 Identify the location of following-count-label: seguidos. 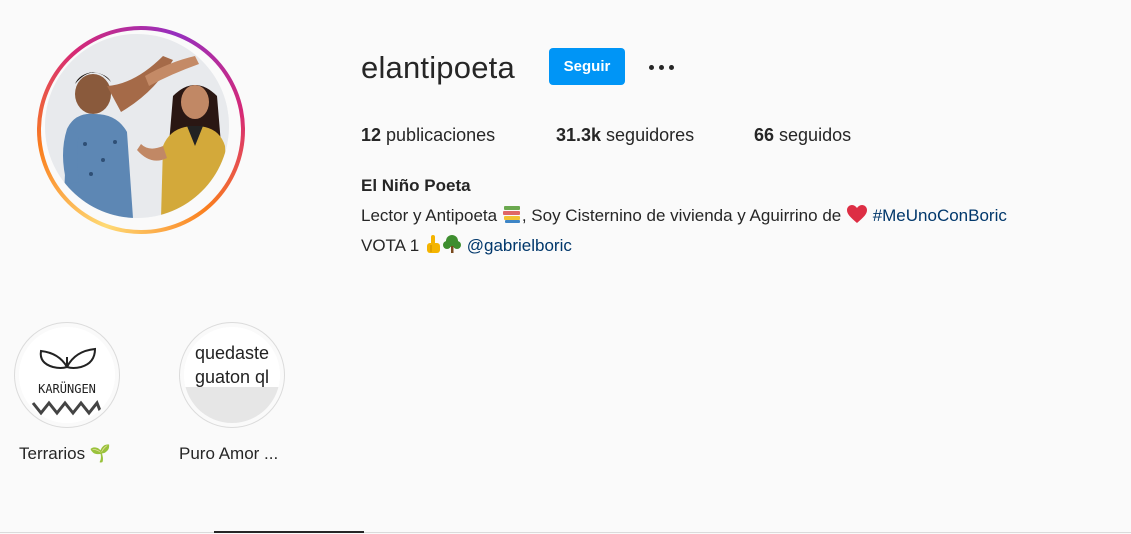
(813, 135).